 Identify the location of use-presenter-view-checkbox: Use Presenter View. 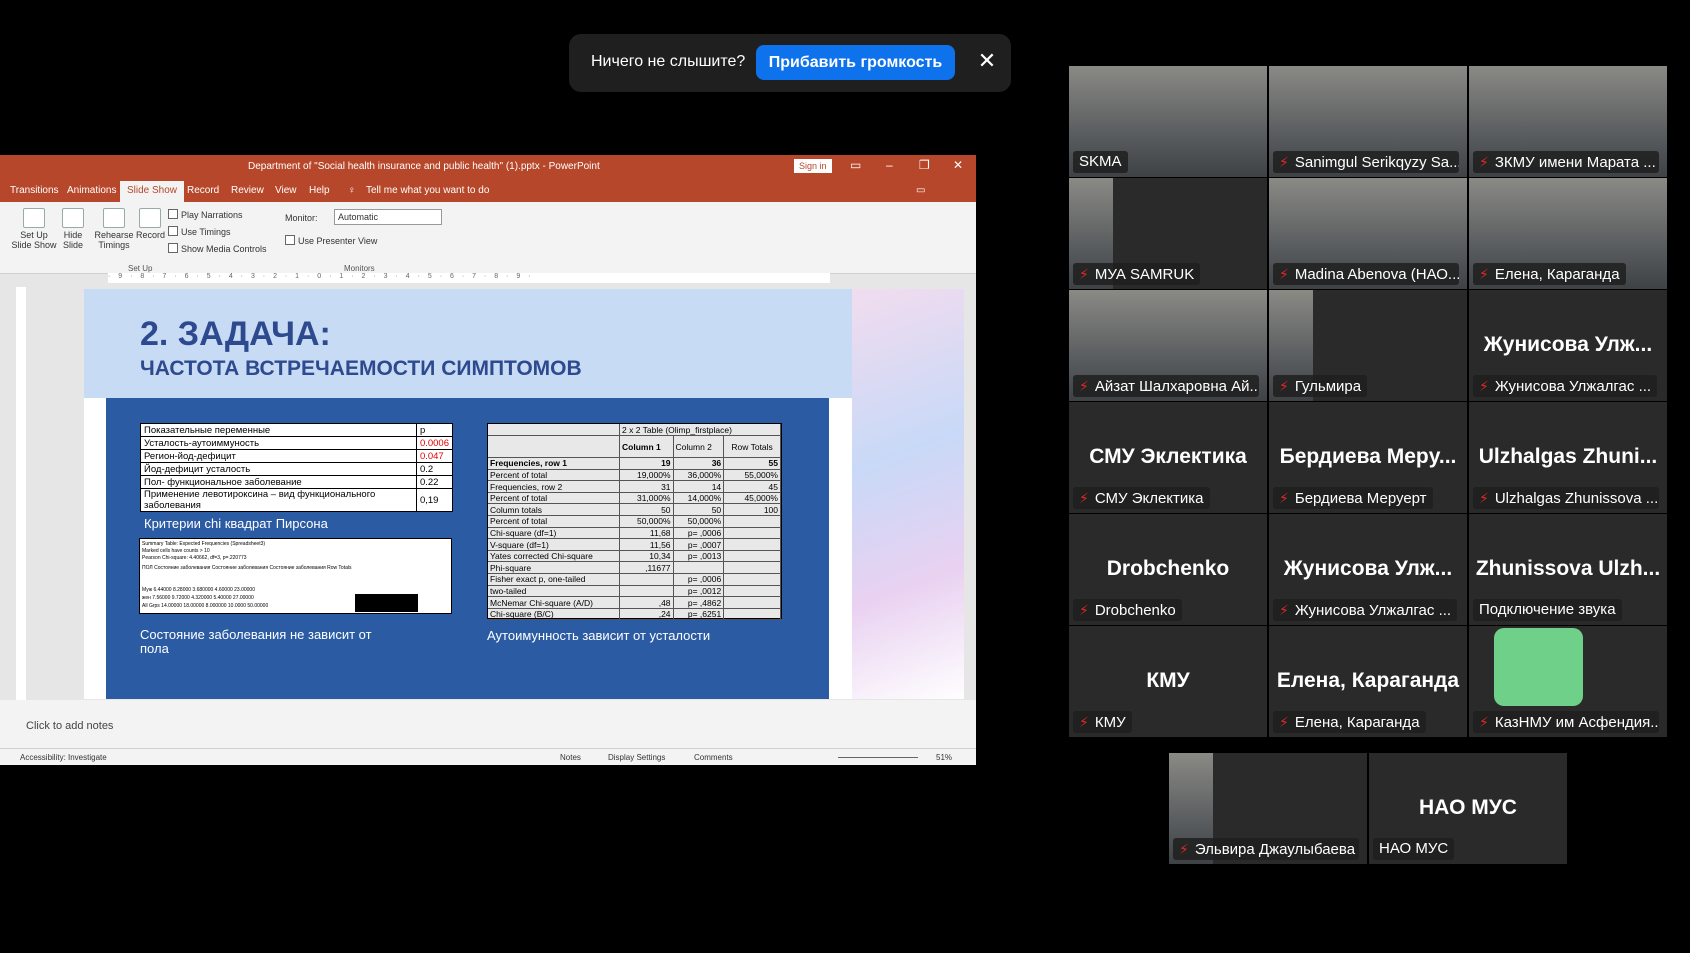
(331, 240).